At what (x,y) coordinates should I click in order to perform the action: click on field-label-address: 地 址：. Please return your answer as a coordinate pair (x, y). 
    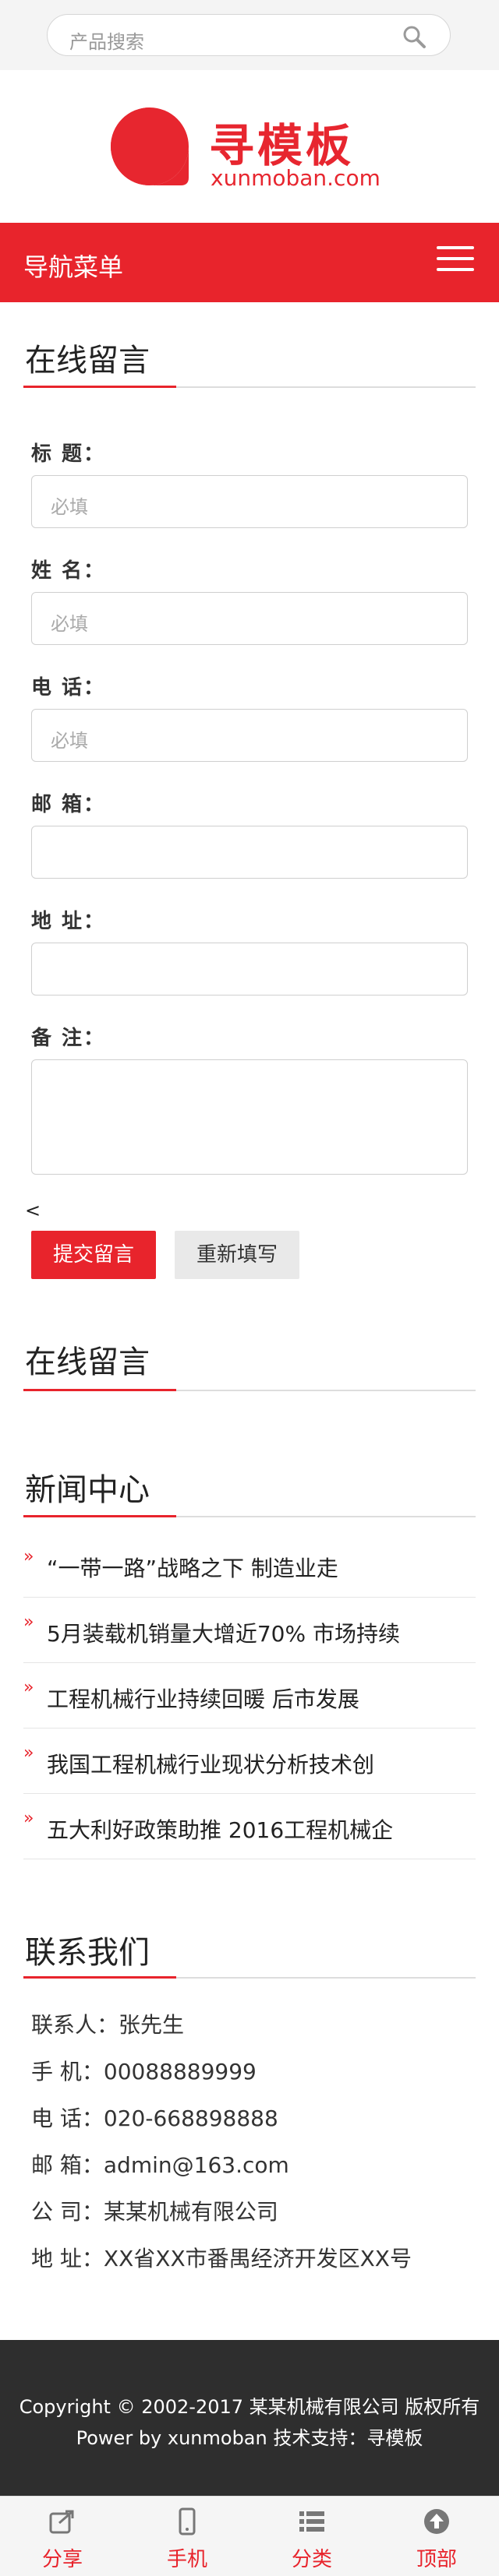
    Looking at the image, I should click on (68, 922).